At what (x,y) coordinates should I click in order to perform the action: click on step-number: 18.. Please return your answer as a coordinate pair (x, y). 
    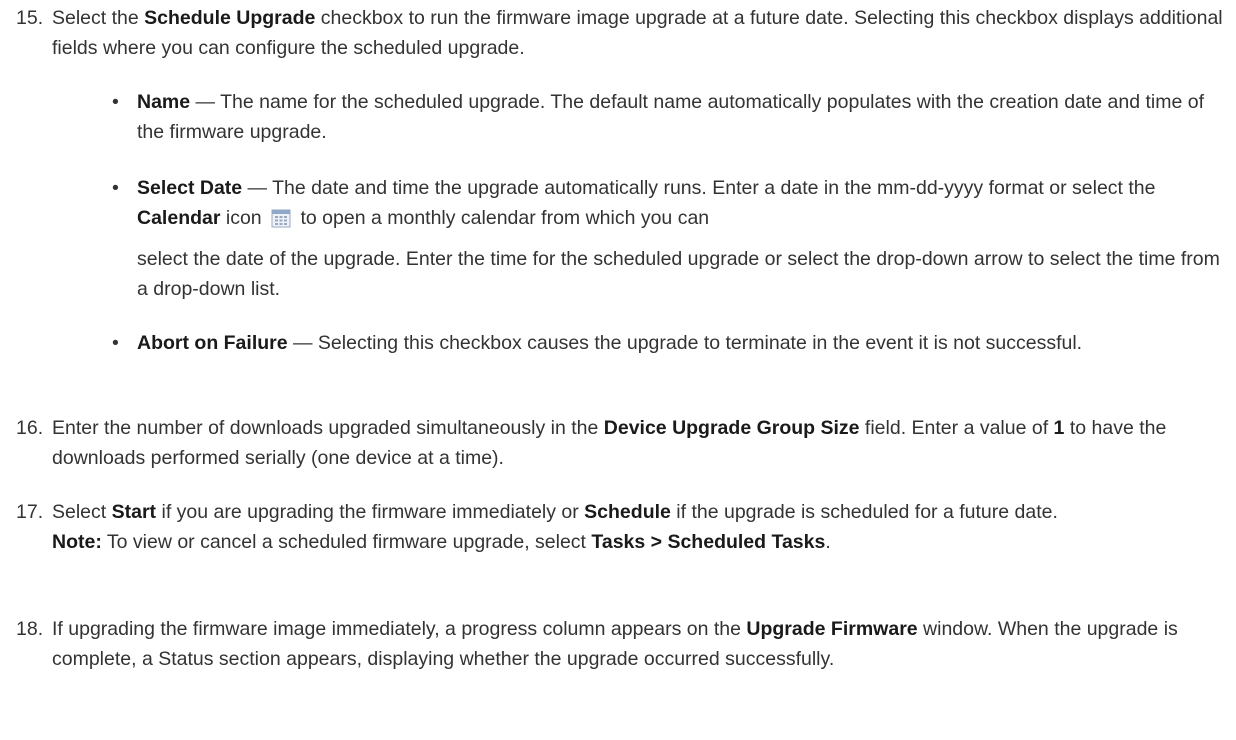
    Looking at the image, I should click on (30, 629).